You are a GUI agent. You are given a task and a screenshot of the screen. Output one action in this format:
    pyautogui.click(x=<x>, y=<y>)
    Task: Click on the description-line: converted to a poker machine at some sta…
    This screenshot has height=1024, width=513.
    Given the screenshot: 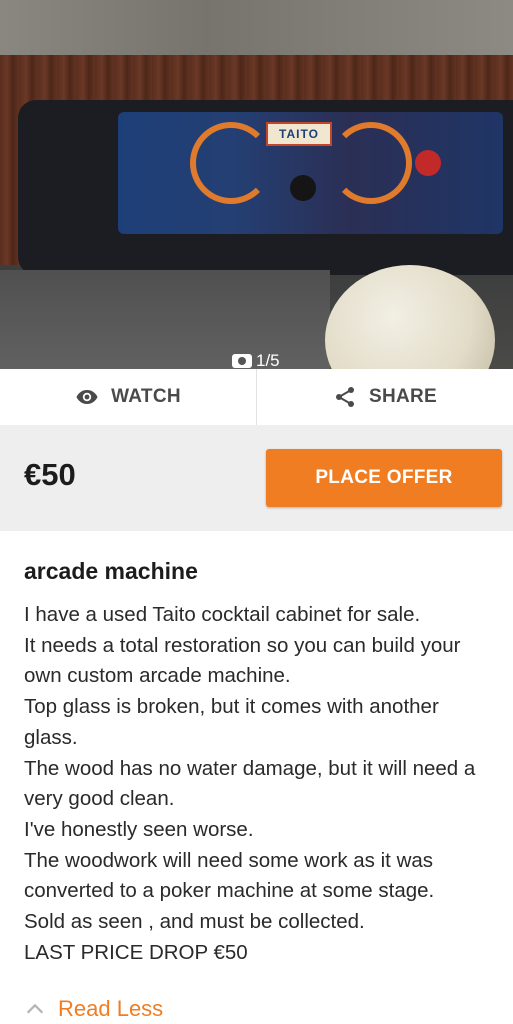 What is the action you would take?
    pyautogui.click(x=229, y=891)
    